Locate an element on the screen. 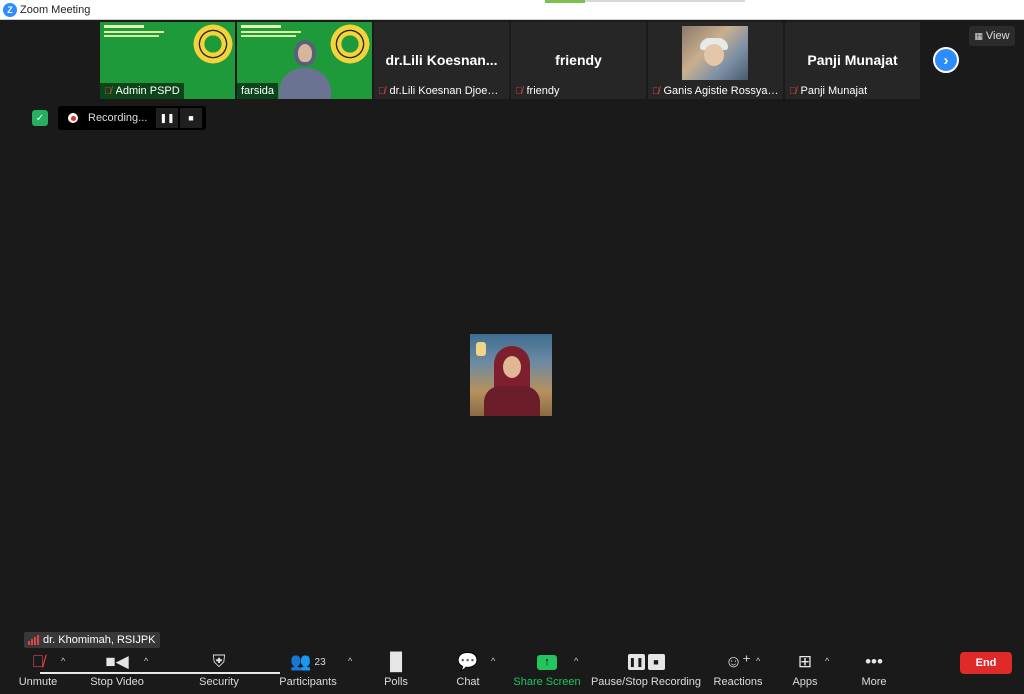 The image size is (1024, 694). participant-tile: Panji Munajat 🎙̸ Panji Munajat is located at coordinates (852, 60).